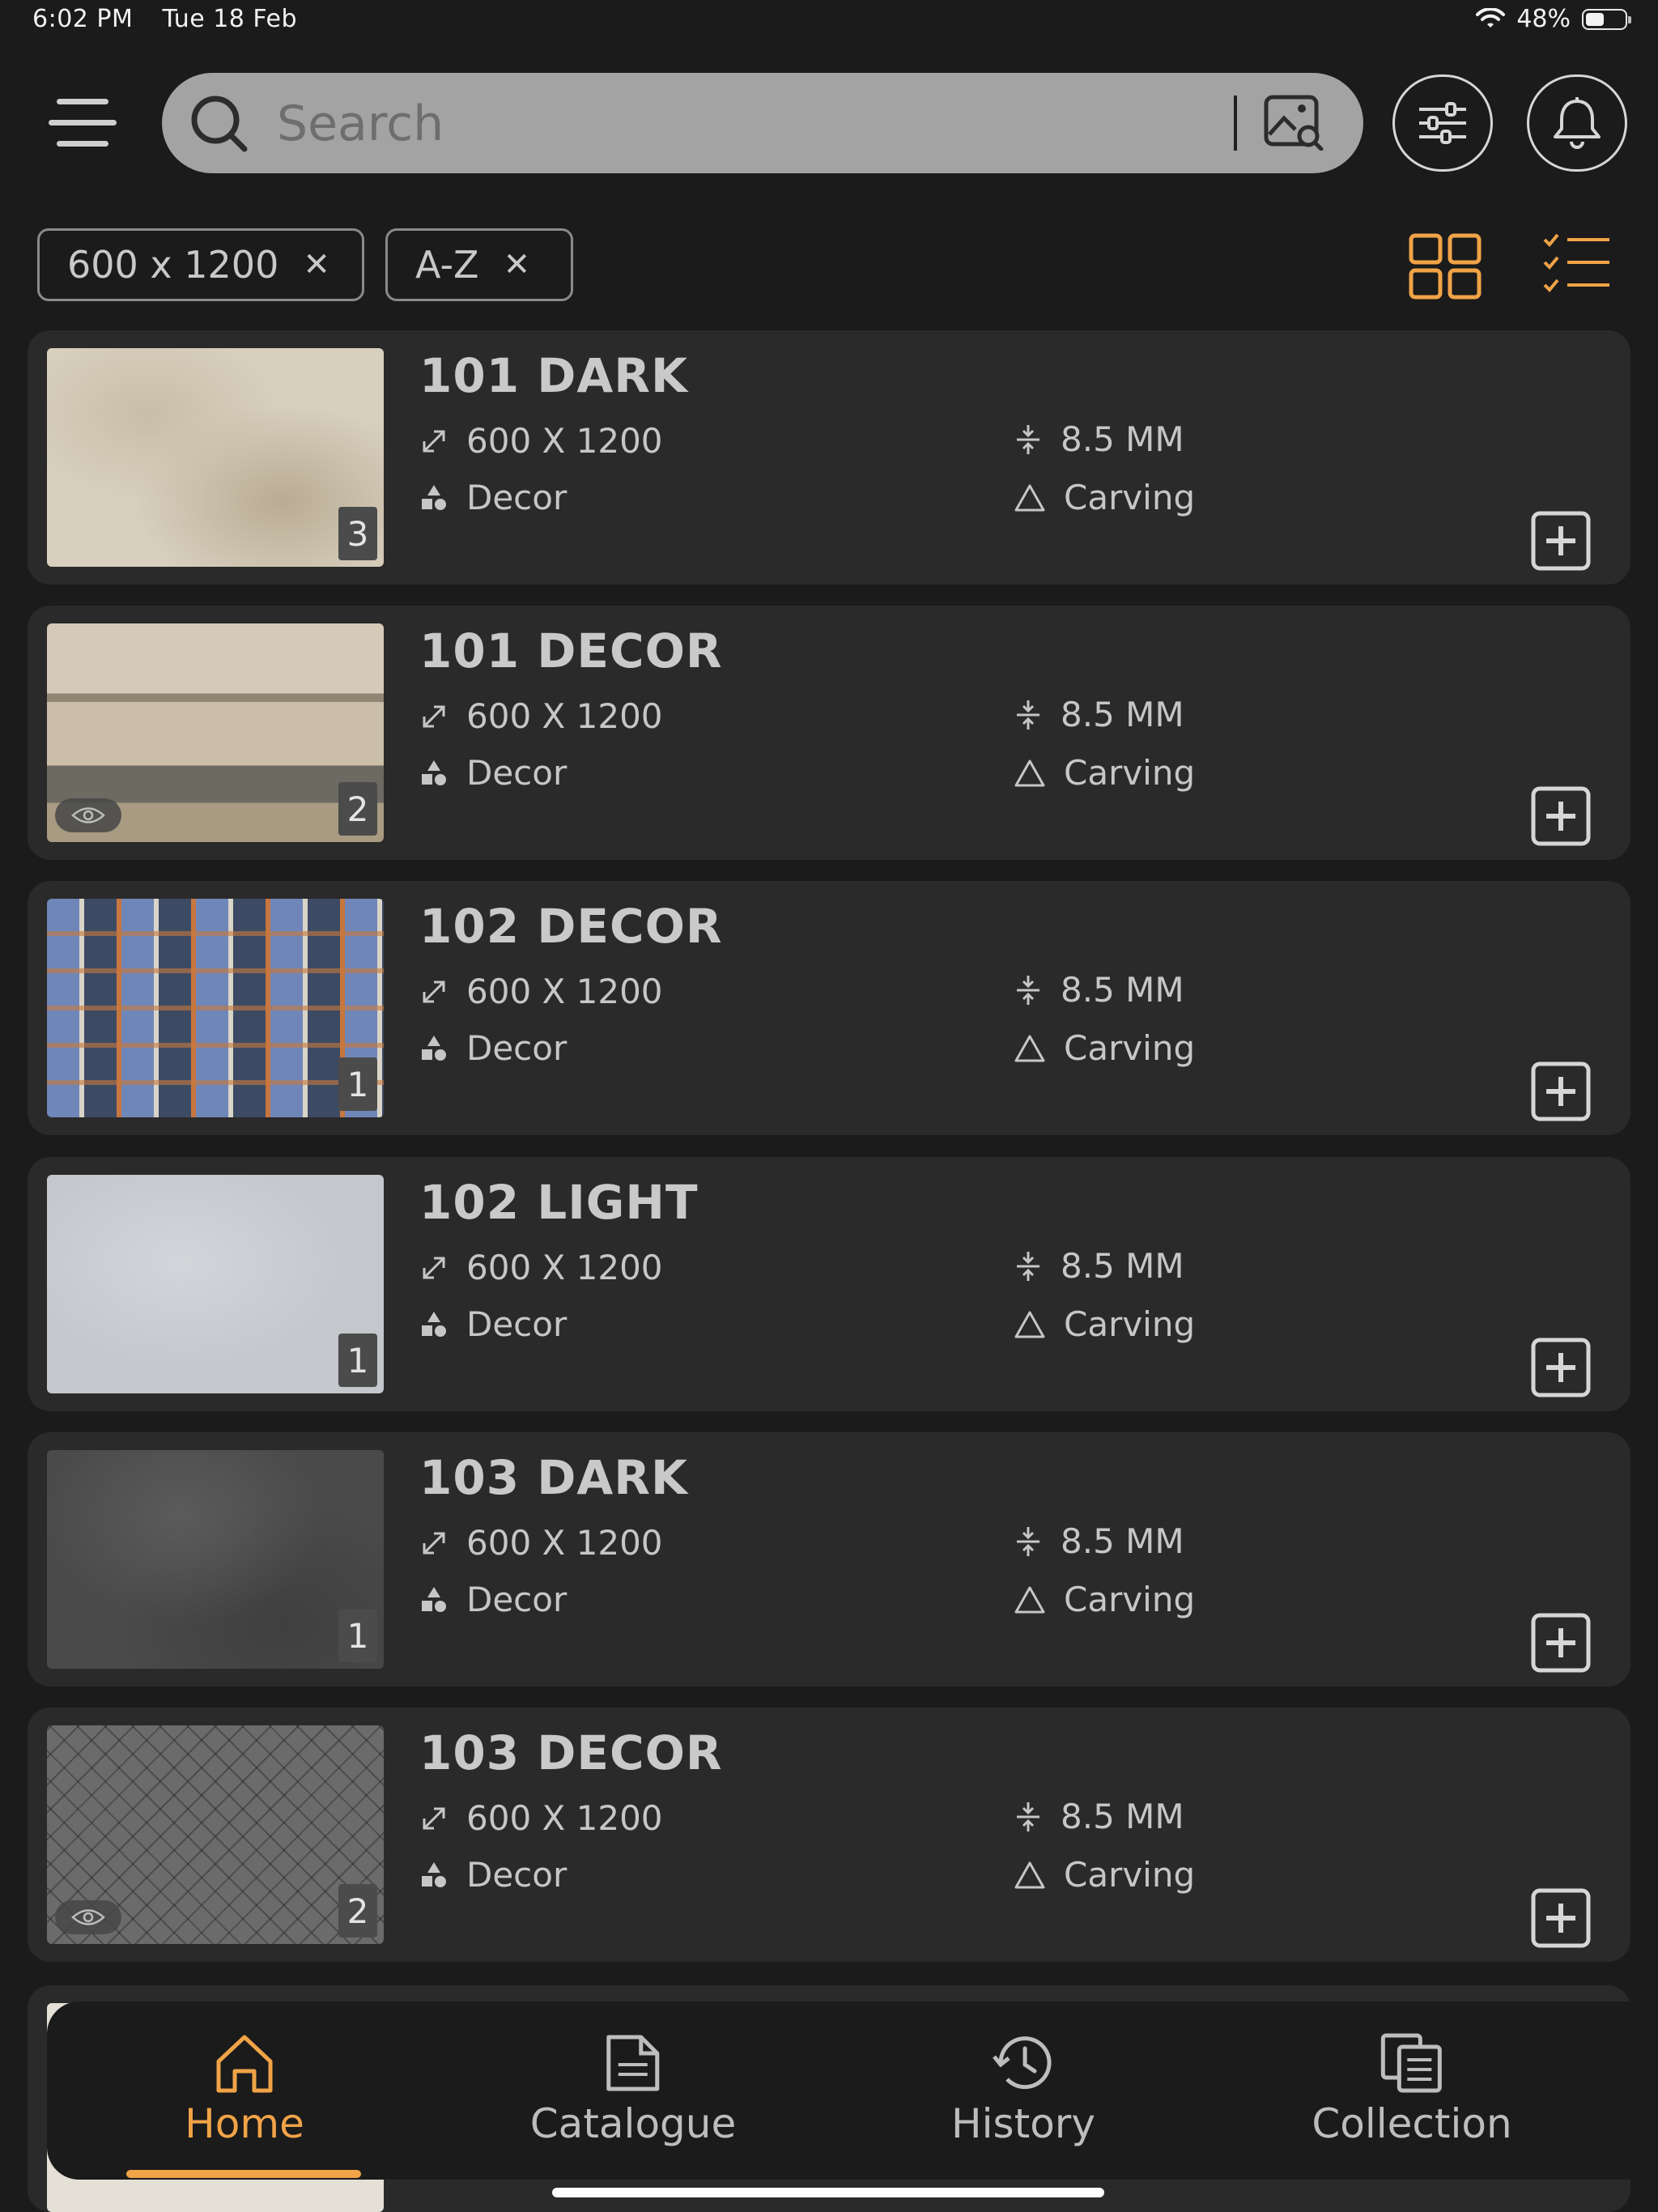 Image resolution: width=1658 pixels, height=2212 pixels. I want to click on filter-chip-size: 600 x 1200 ✕, so click(200, 265).